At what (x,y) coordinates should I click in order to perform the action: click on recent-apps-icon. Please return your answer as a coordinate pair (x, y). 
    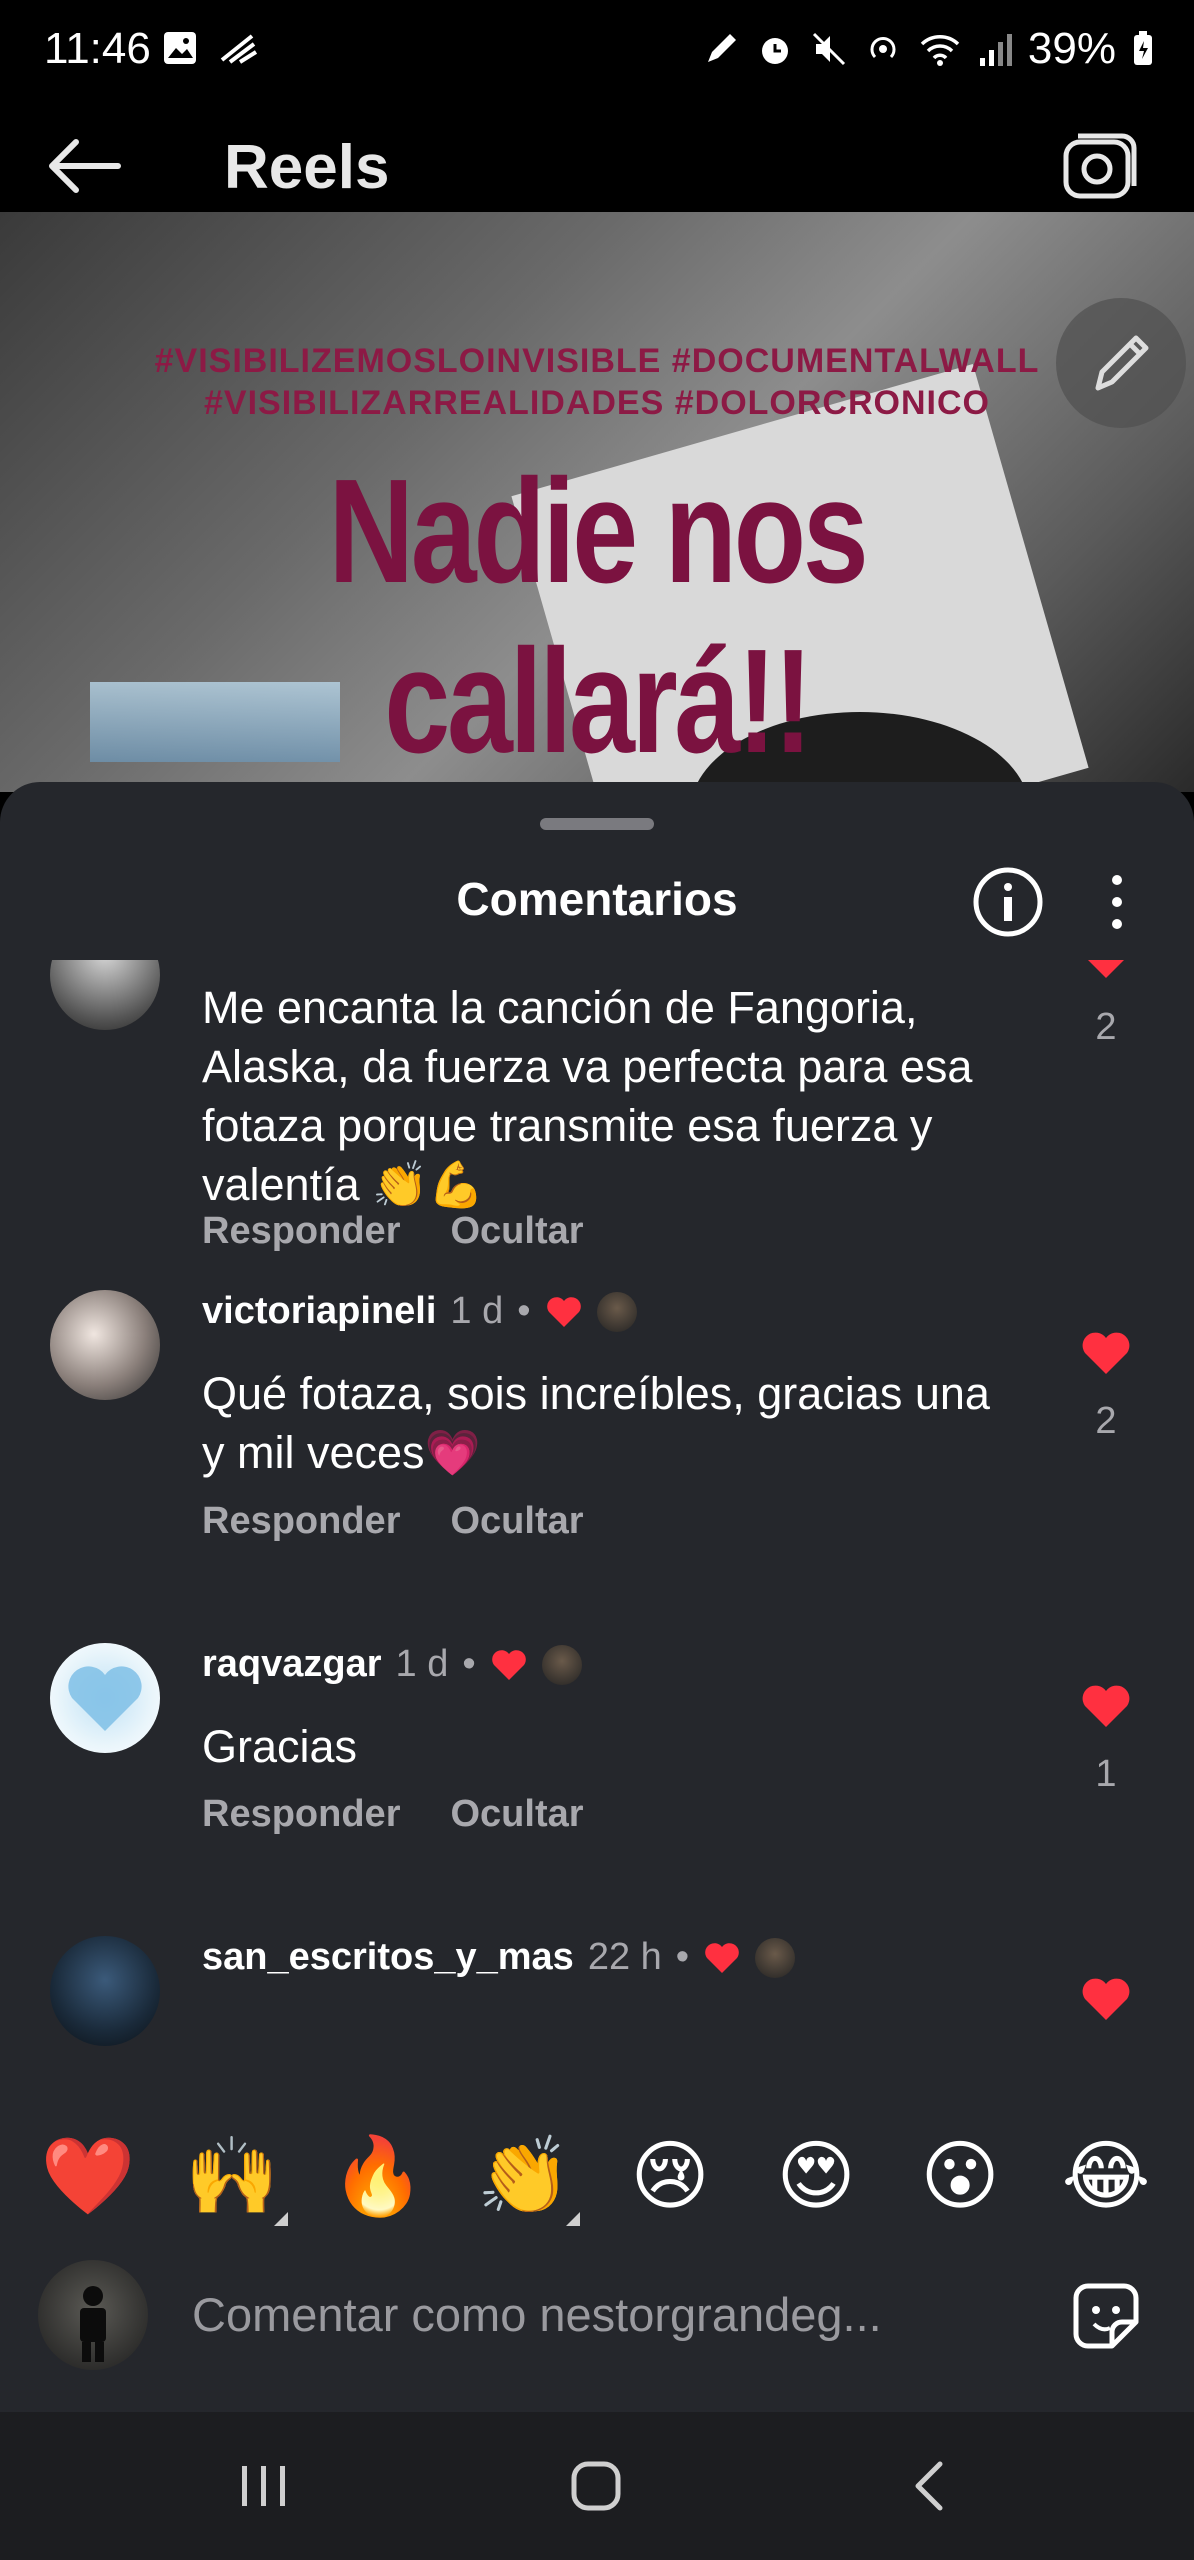
    Looking at the image, I should click on (264, 2486).